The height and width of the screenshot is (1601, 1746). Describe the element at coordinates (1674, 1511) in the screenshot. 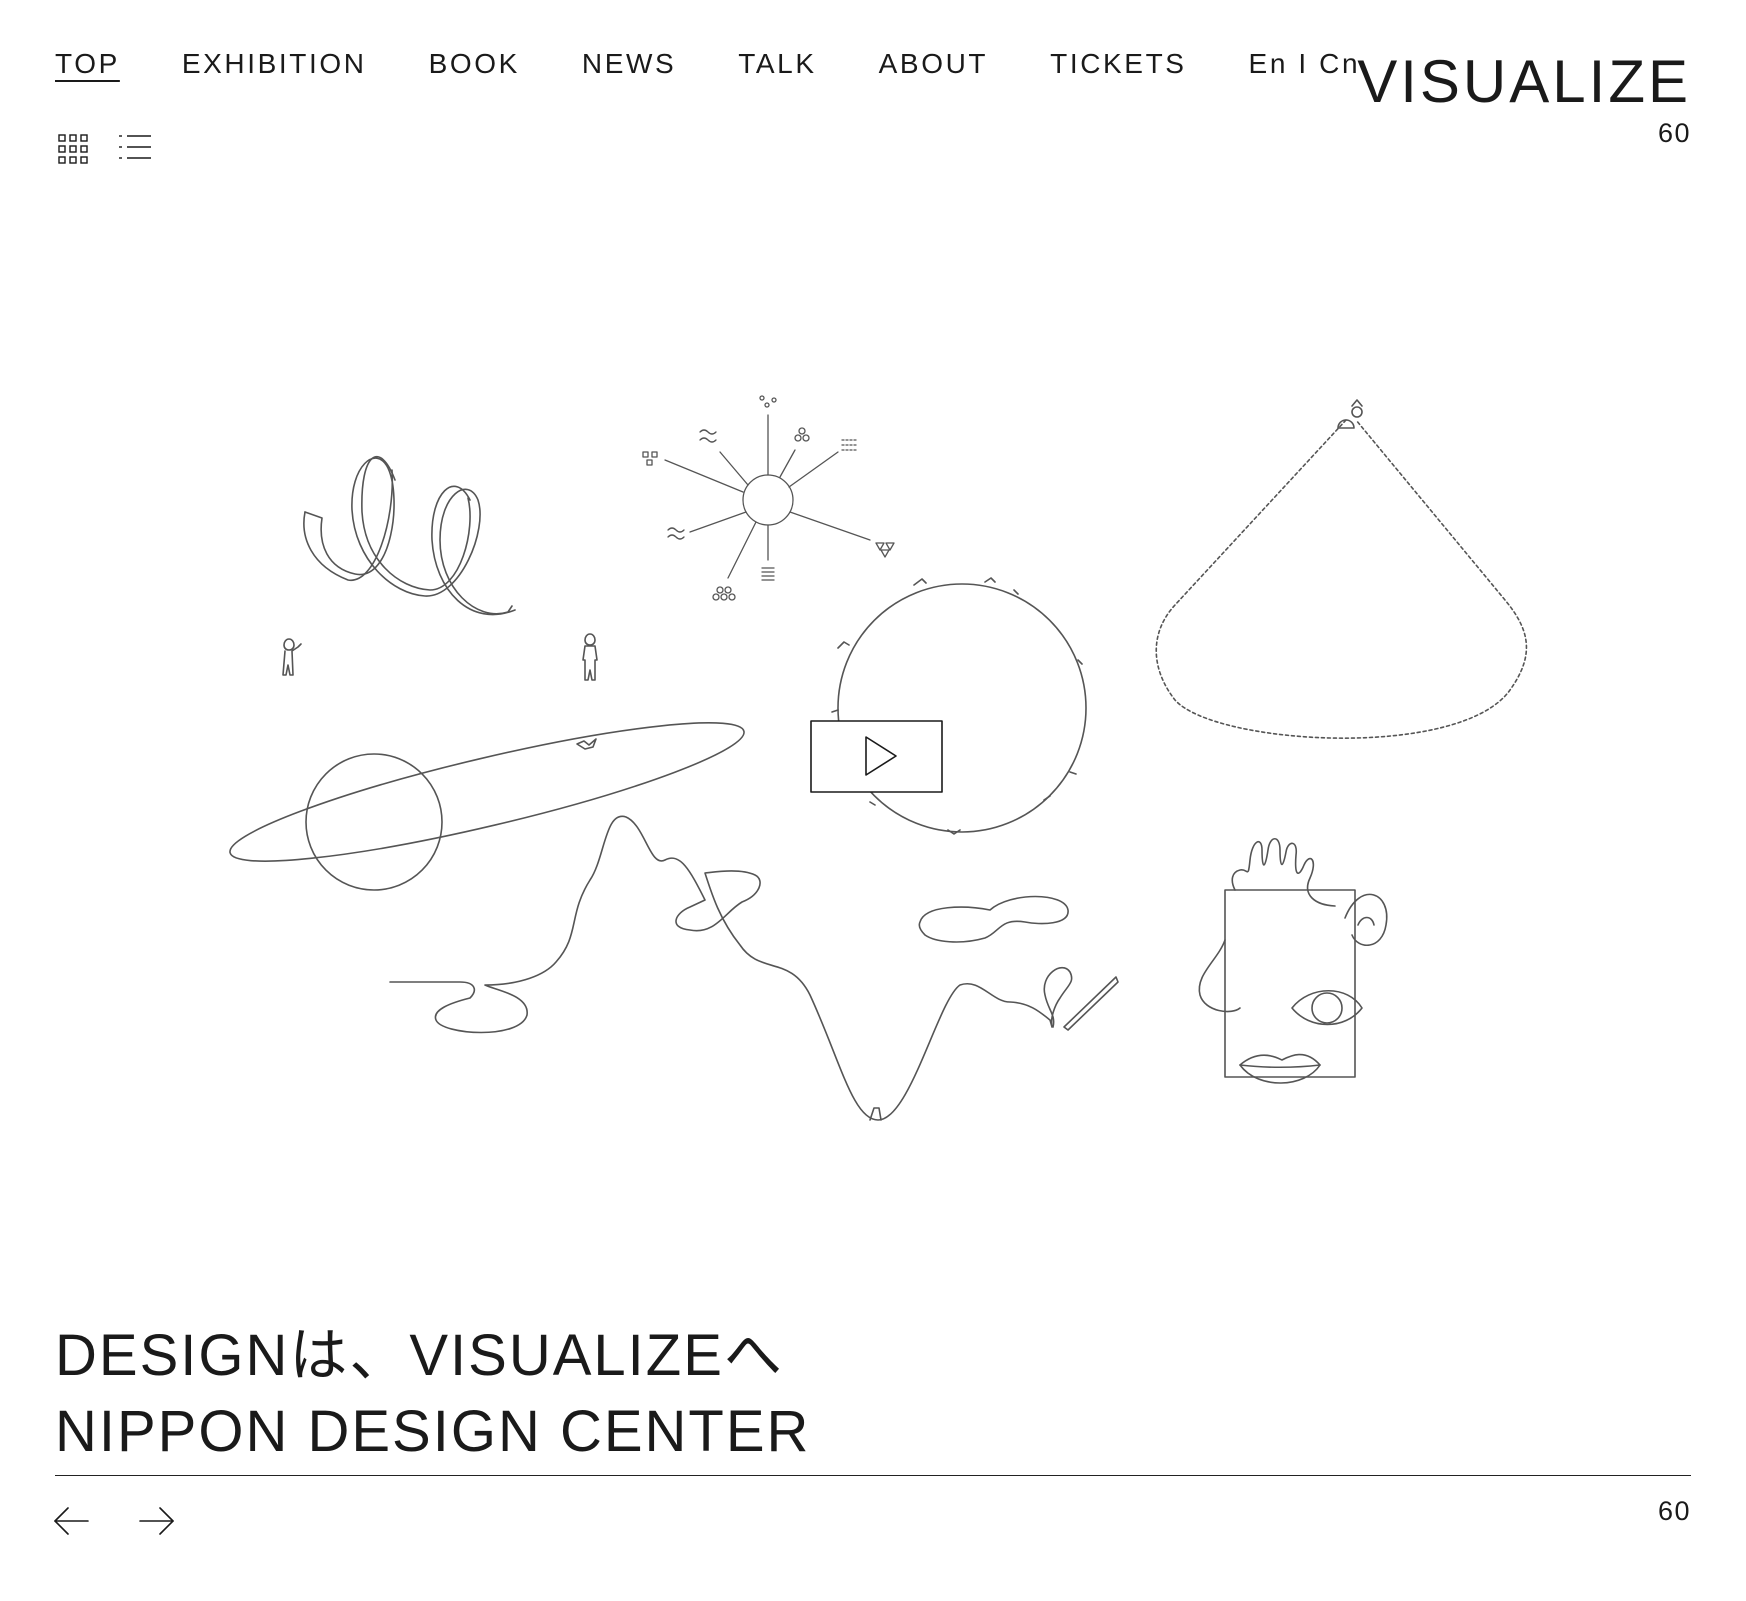

I see `slide-counter: 60` at that location.